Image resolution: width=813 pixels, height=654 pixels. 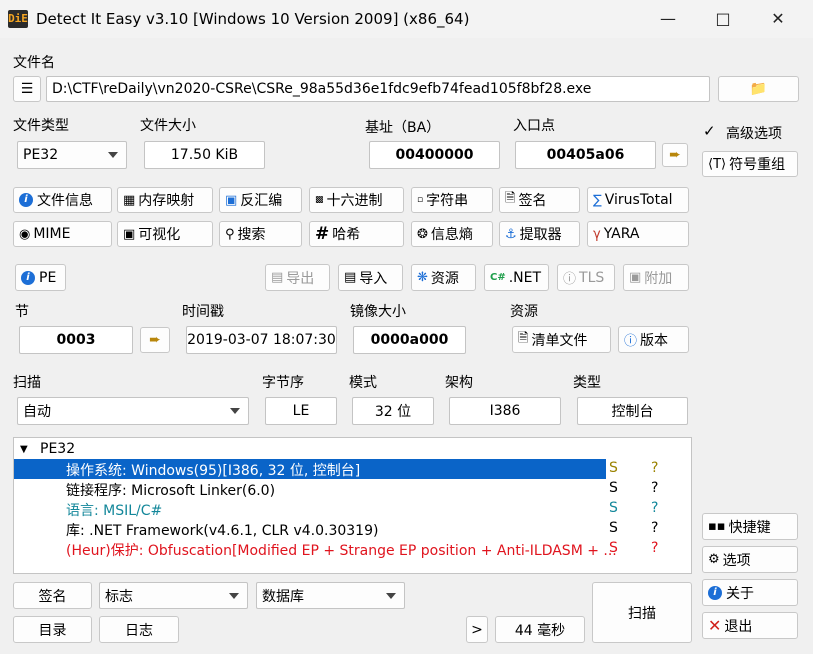 I want to click on section-go-button: ➨, so click(x=155, y=340).